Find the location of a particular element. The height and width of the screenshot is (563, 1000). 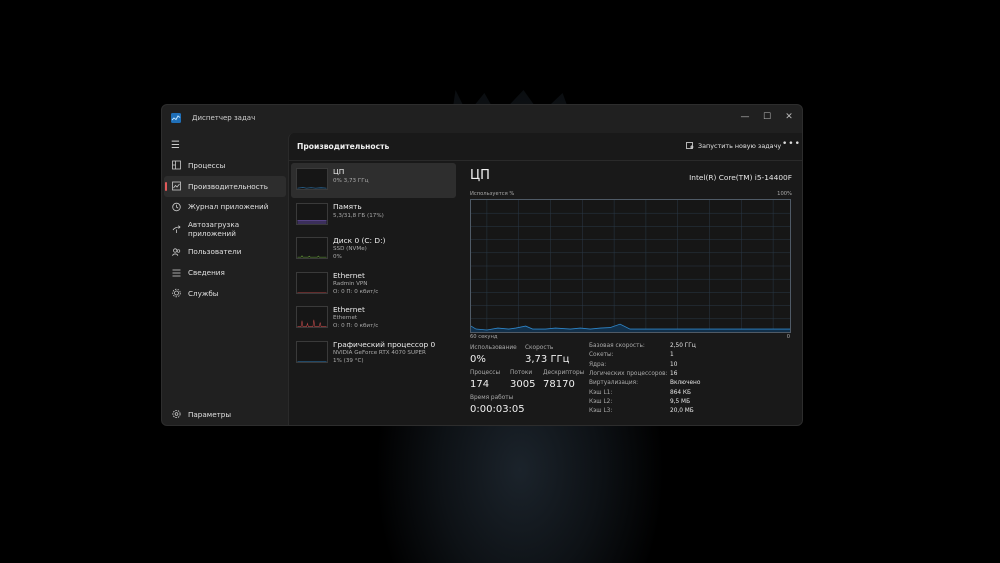

sidebar-item-startup: Автозагрузка приложений is located at coordinates (225, 229).